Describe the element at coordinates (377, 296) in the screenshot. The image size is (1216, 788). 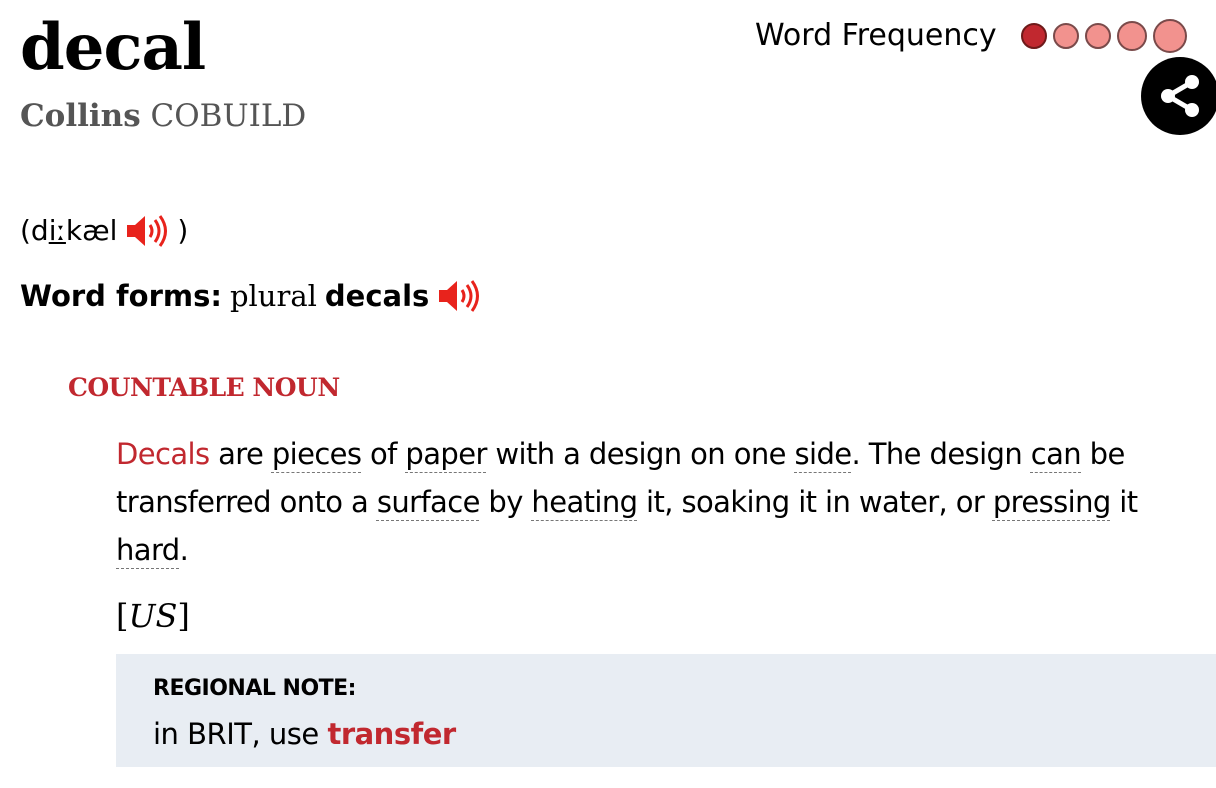
I see `word-form-value: decals` at that location.